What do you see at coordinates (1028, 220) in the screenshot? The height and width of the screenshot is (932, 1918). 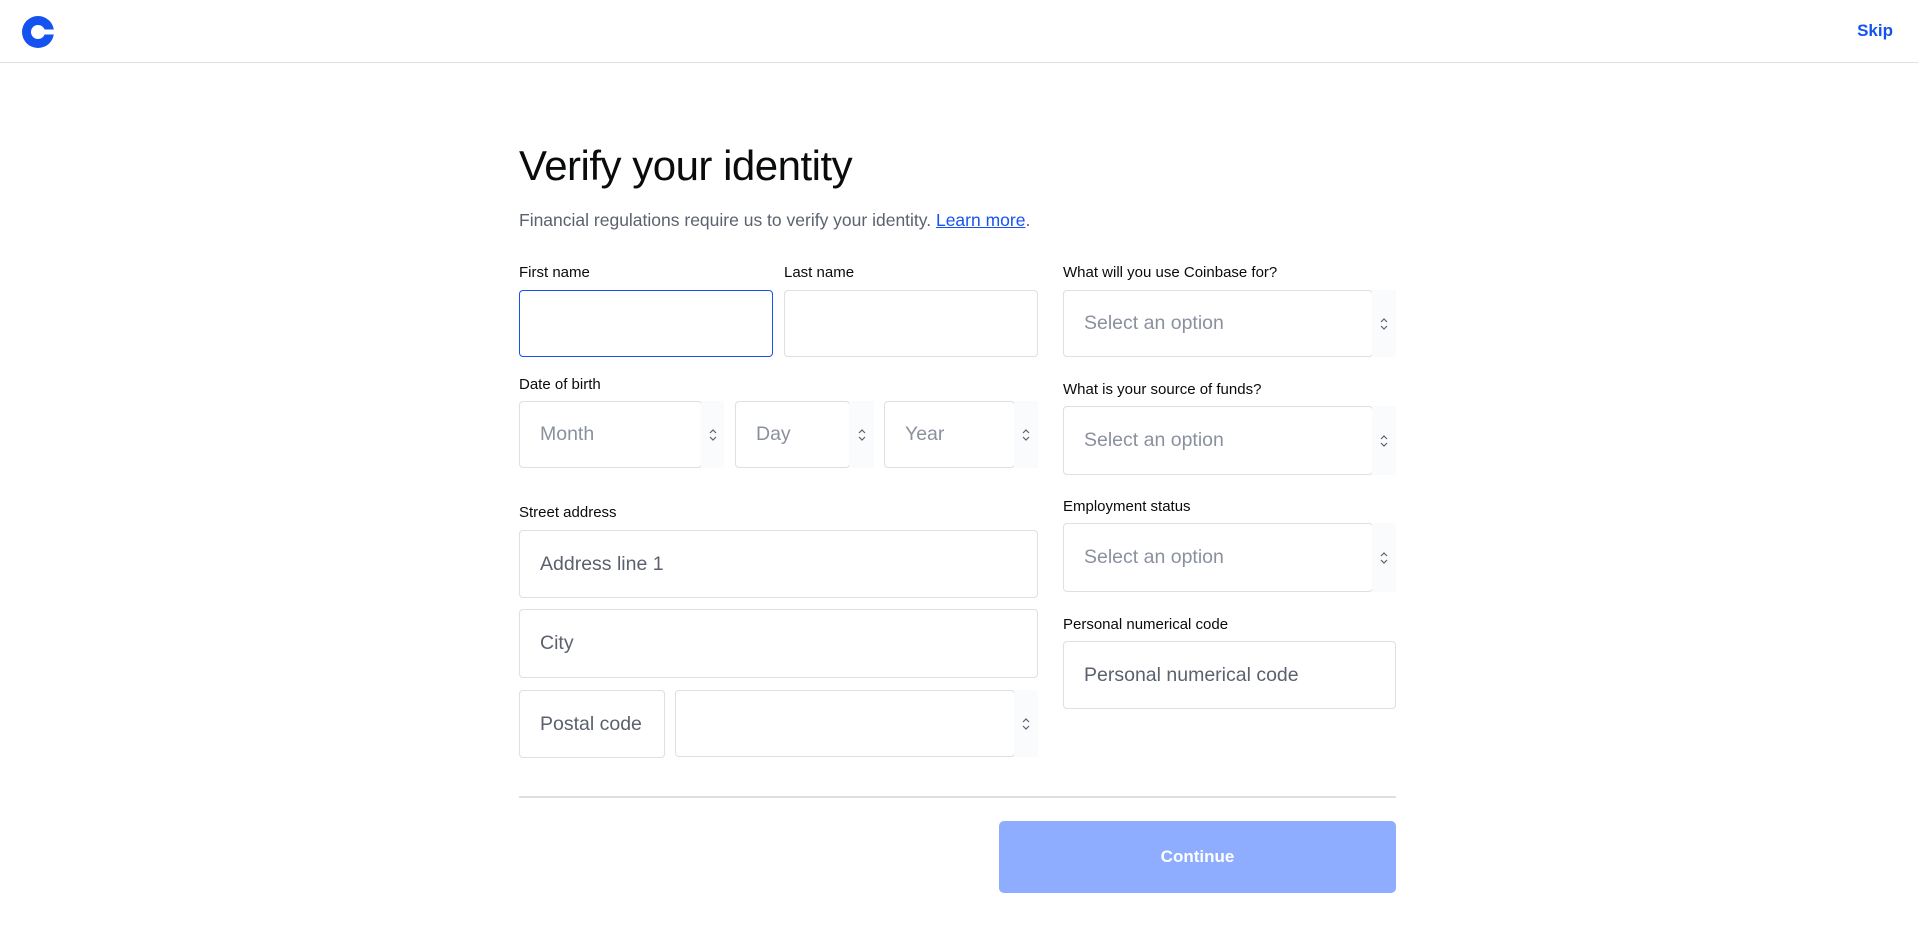 I see `subtitle-period: .` at bounding box center [1028, 220].